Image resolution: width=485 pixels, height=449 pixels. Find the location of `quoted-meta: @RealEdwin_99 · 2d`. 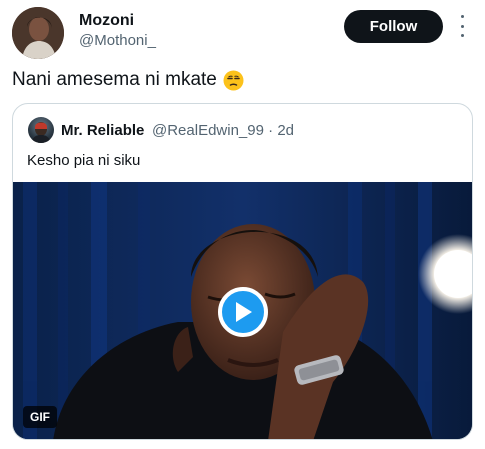

quoted-meta: @RealEdwin_99 · 2d is located at coordinates (223, 130).